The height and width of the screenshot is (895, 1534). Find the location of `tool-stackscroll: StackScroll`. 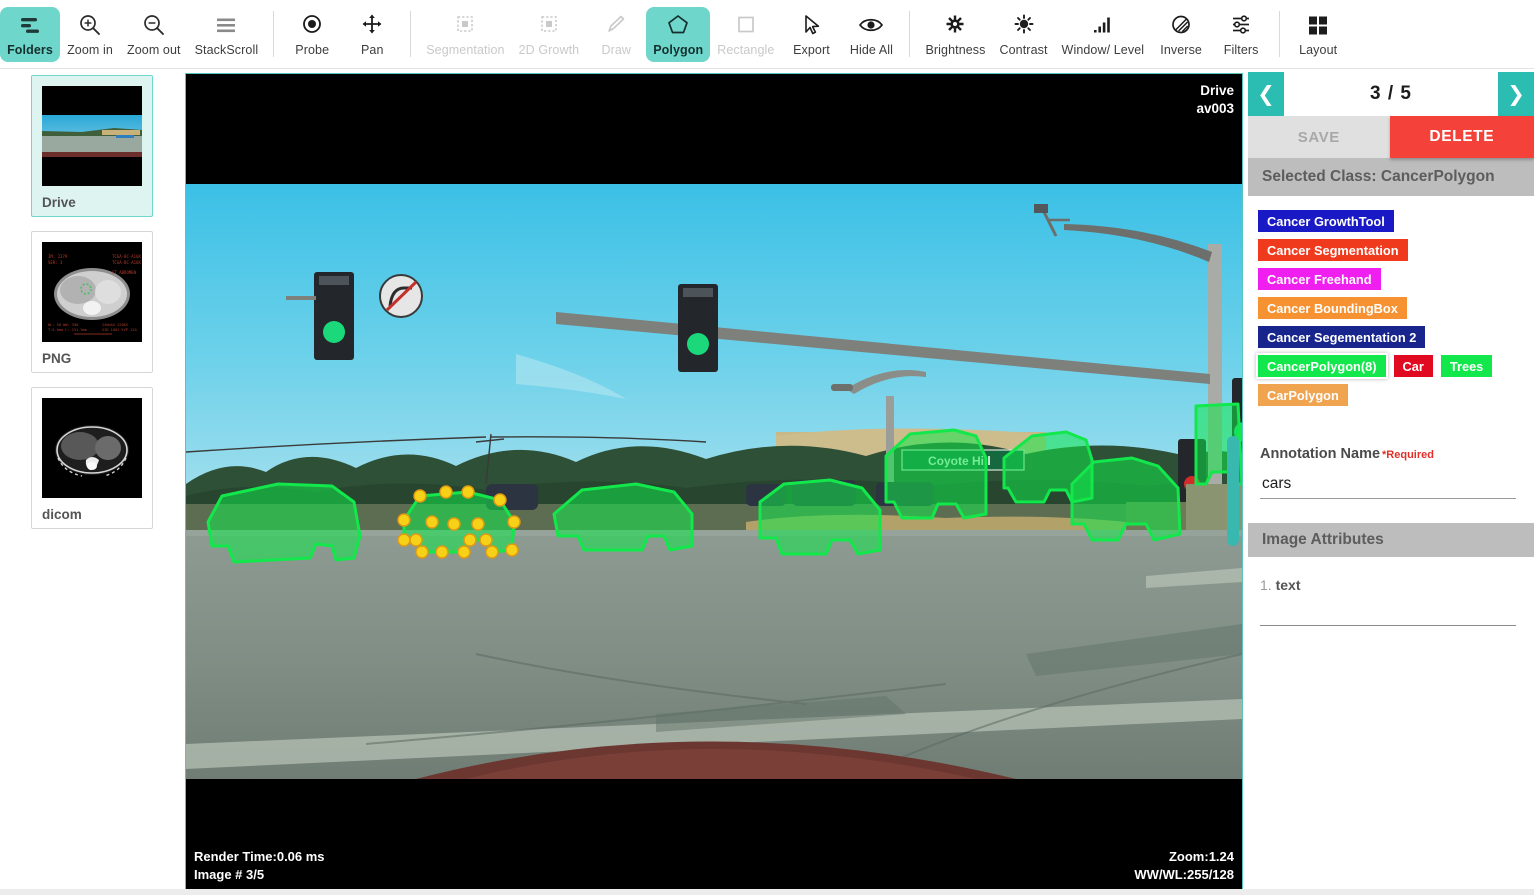

tool-stackscroll: StackScroll is located at coordinates (227, 34).